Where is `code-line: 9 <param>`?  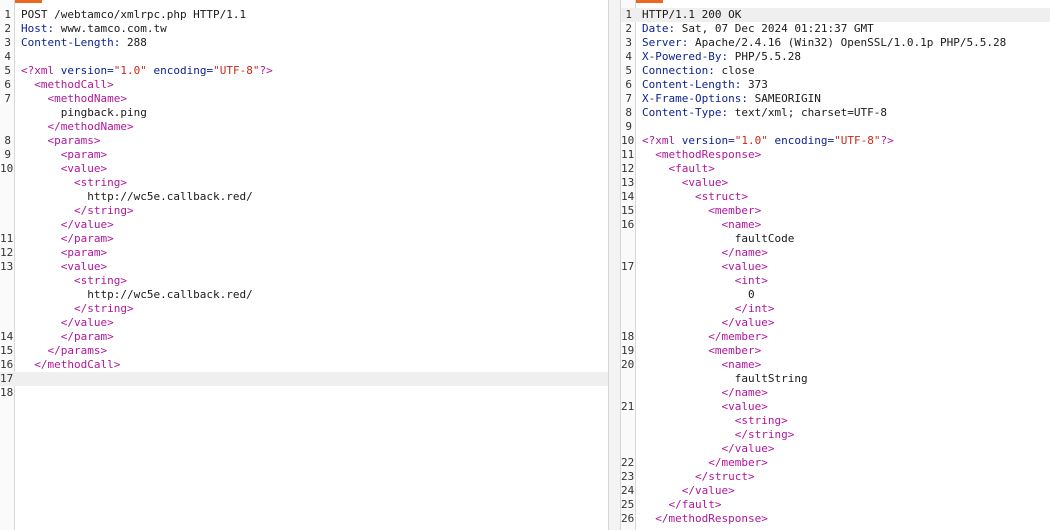
code-line: 9 <param> is located at coordinates (304, 155).